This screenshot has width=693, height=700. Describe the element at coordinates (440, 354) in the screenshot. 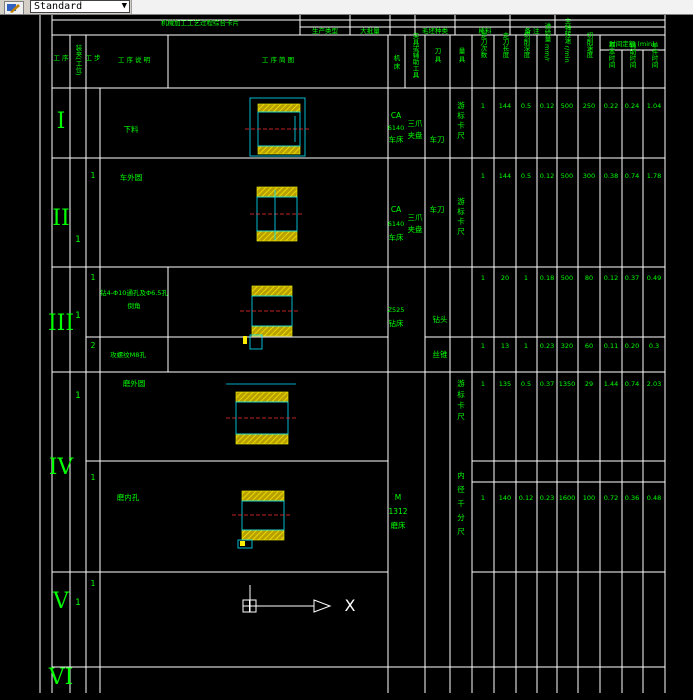

I see `row4-tool: 丝锥` at that location.